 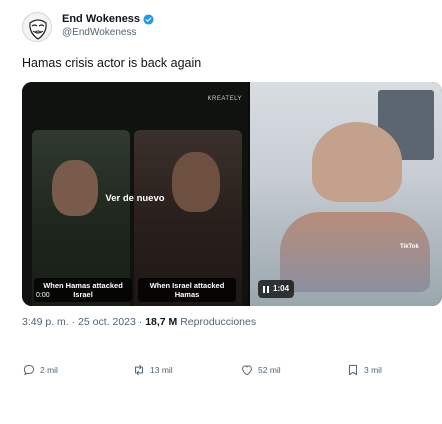 I want to click on tweet-date: 25 oct. 2023, so click(x=107, y=322).